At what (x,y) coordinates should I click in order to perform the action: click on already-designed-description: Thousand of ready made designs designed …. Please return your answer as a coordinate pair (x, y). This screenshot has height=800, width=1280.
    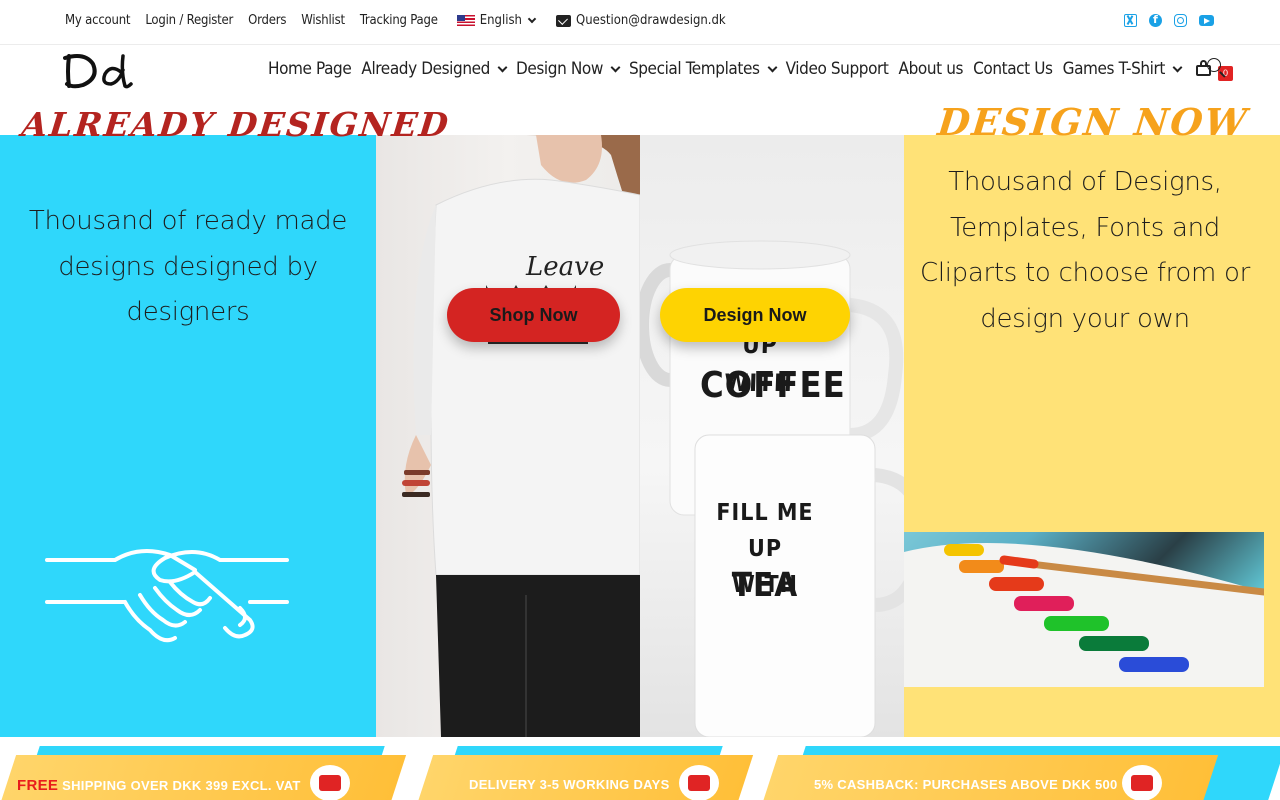
    Looking at the image, I should click on (188, 266).